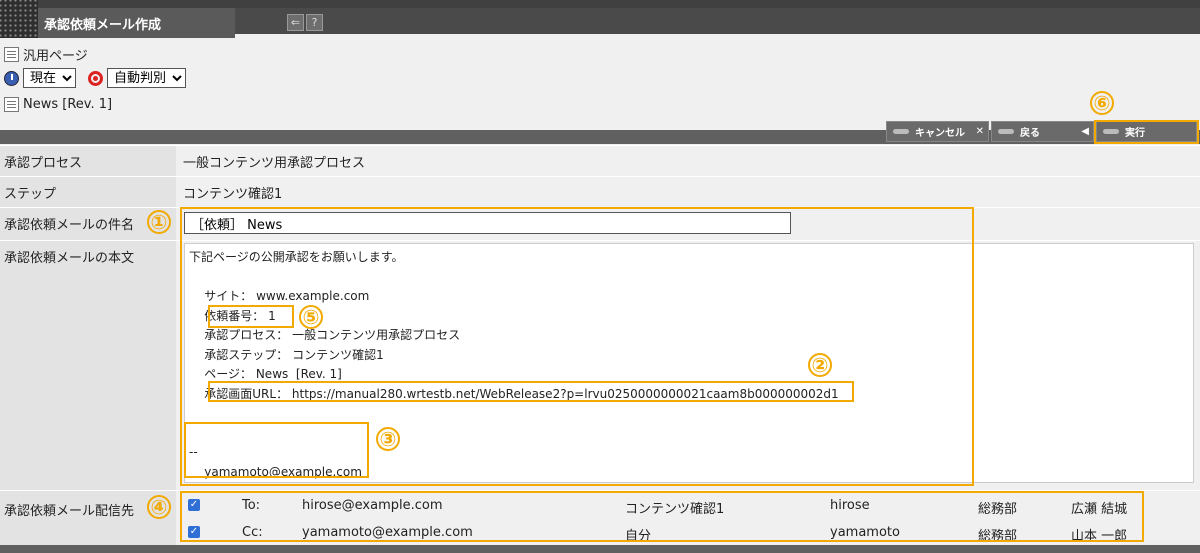  I want to click on annotation-number: ⑥, so click(1102, 103).